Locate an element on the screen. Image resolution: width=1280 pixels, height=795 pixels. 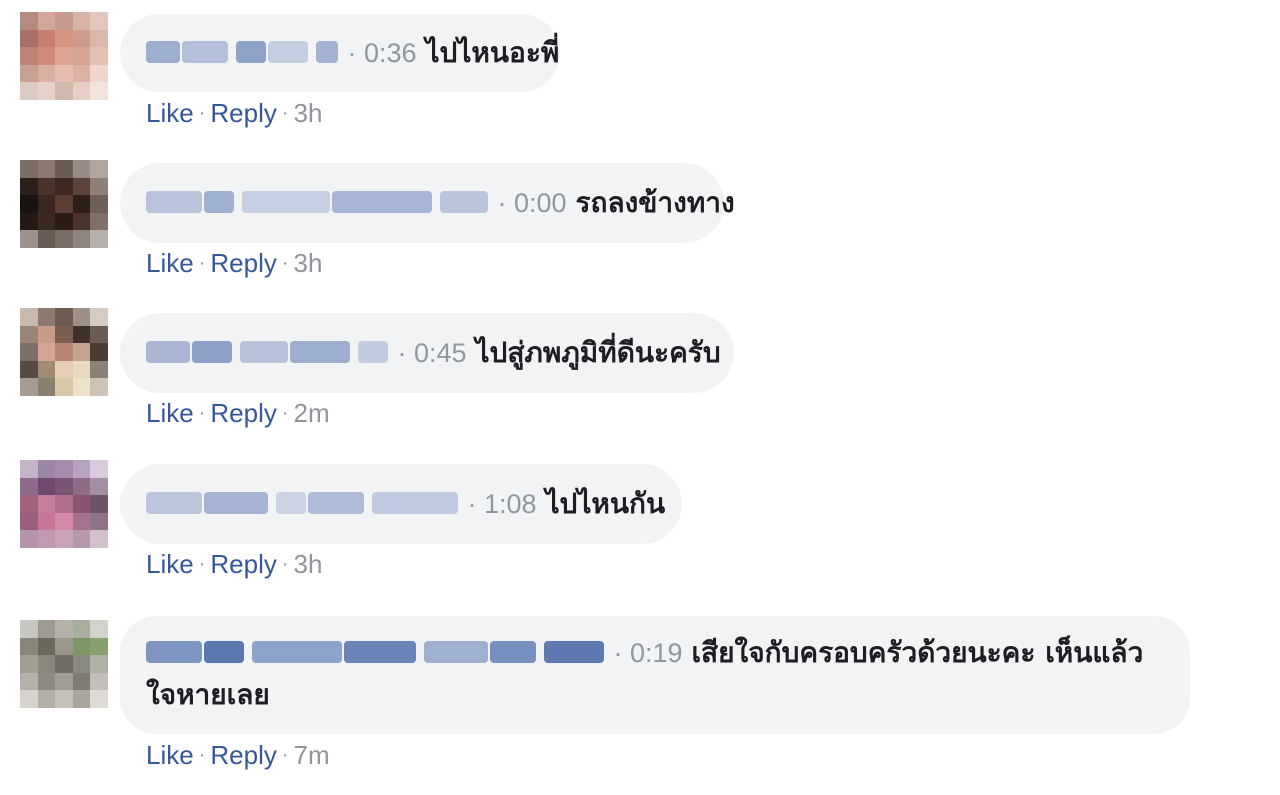
comment-actions: Like · Reply · 7m is located at coordinates (238, 755).